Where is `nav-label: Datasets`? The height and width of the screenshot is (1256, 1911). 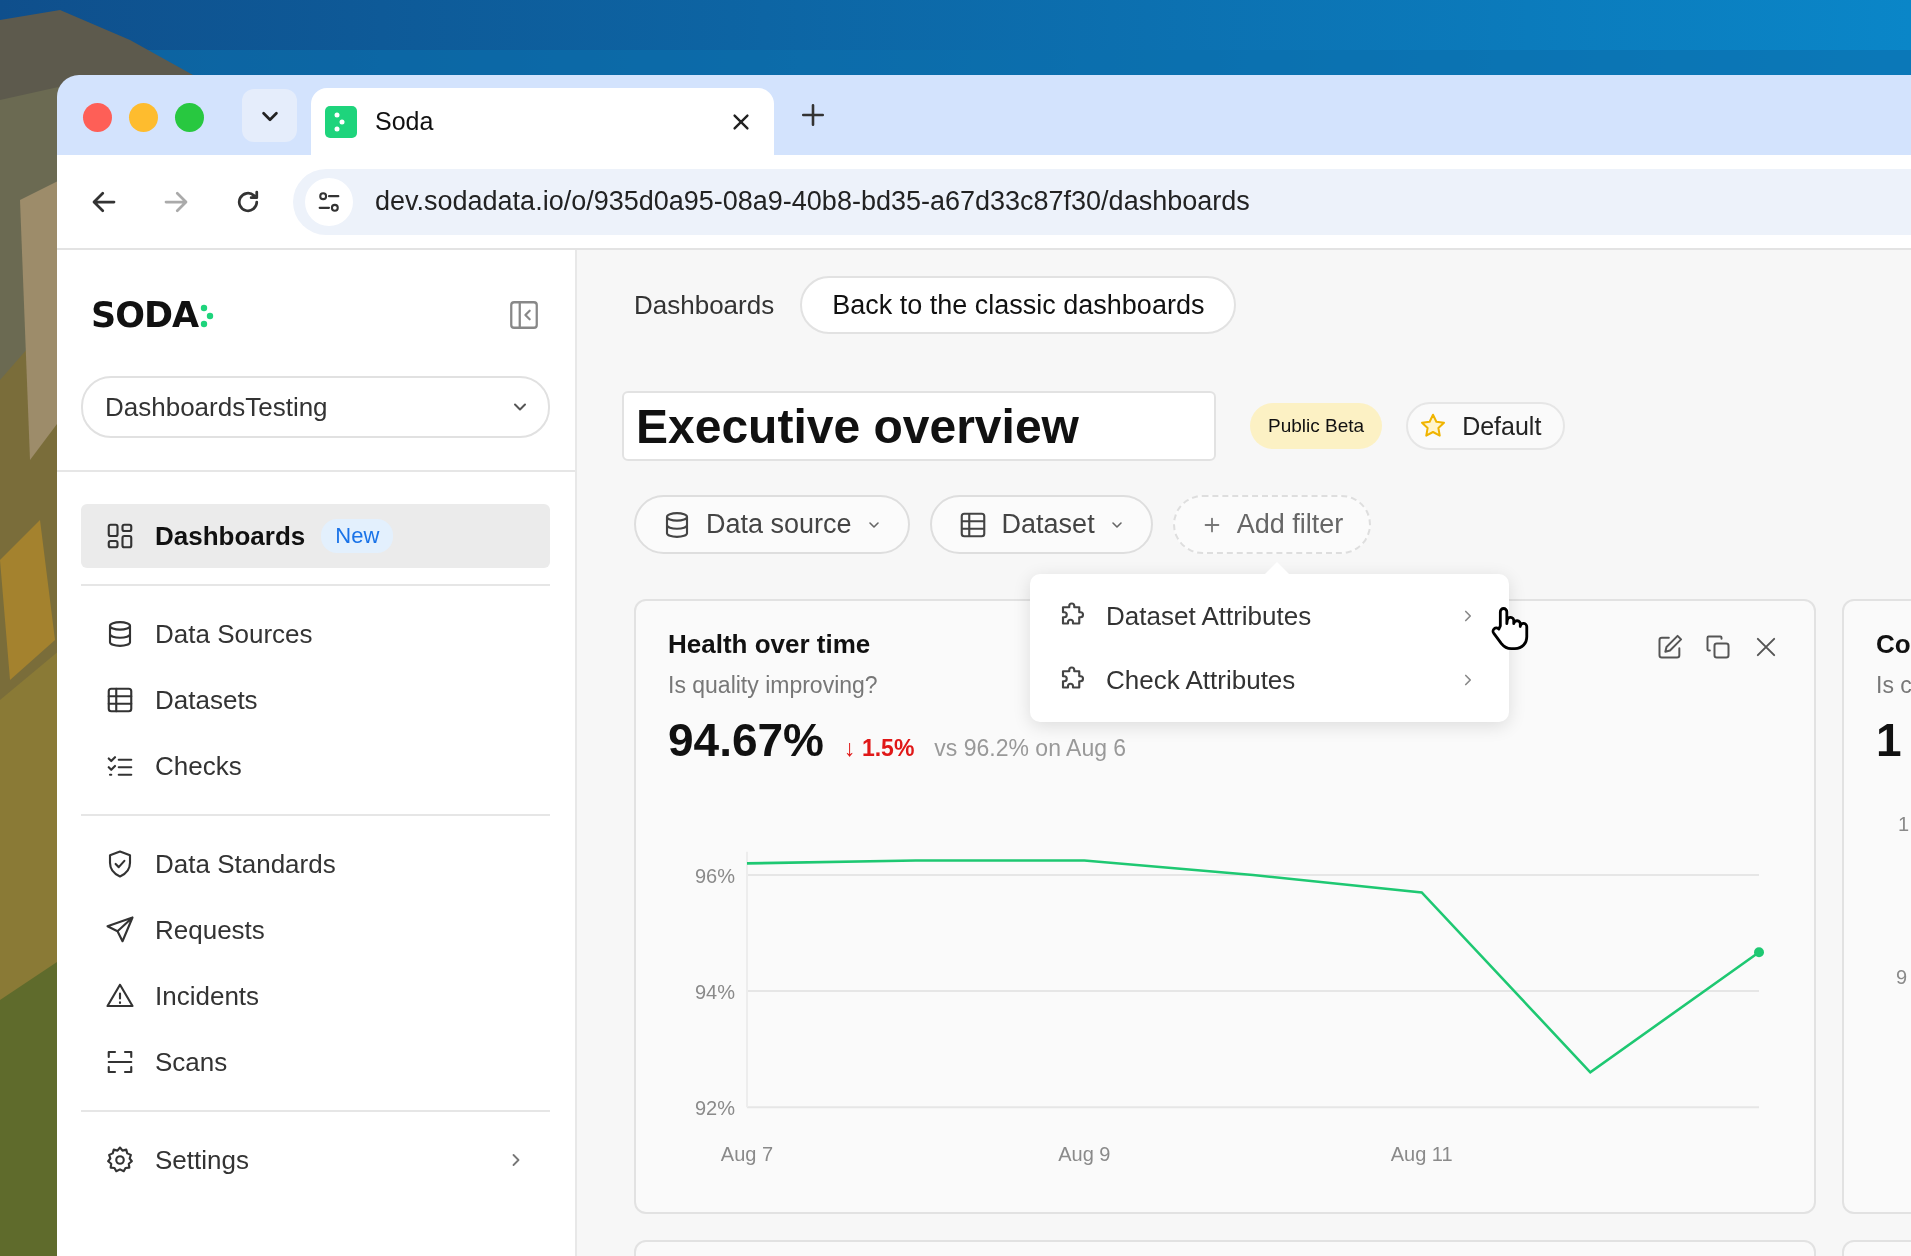
nav-label: Datasets is located at coordinates (206, 700).